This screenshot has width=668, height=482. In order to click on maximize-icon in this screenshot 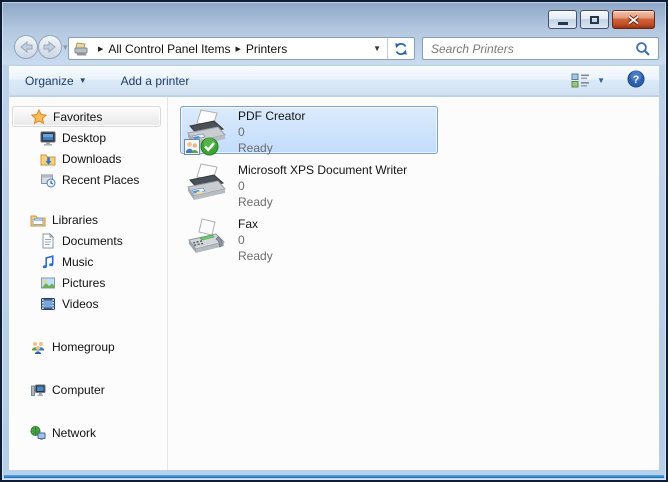, I will do `click(594, 19)`.